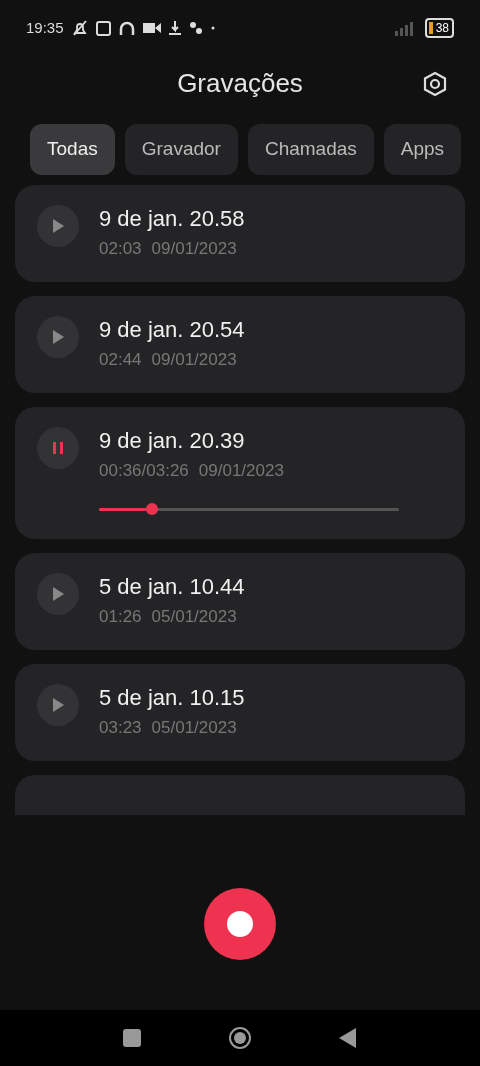 The width and height of the screenshot is (480, 1066). Describe the element at coordinates (240, 923) in the screenshot. I see `record-icon` at that location.